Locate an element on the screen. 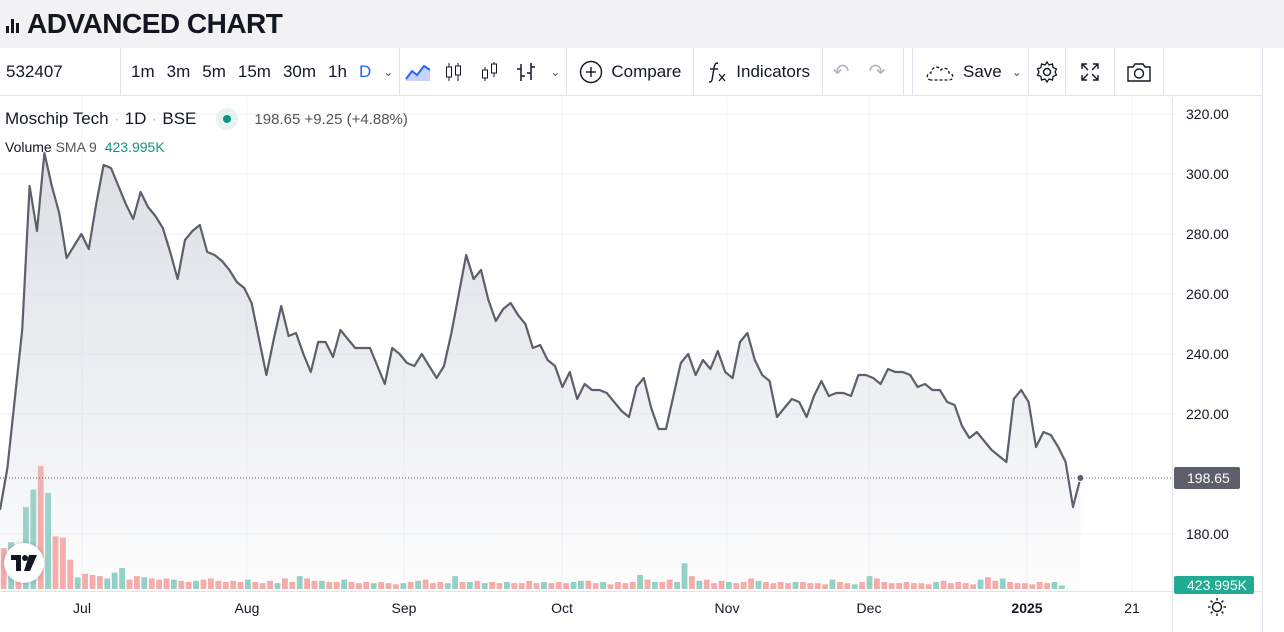  timeframe-30m: 30m is located at coordinates (299, 72).